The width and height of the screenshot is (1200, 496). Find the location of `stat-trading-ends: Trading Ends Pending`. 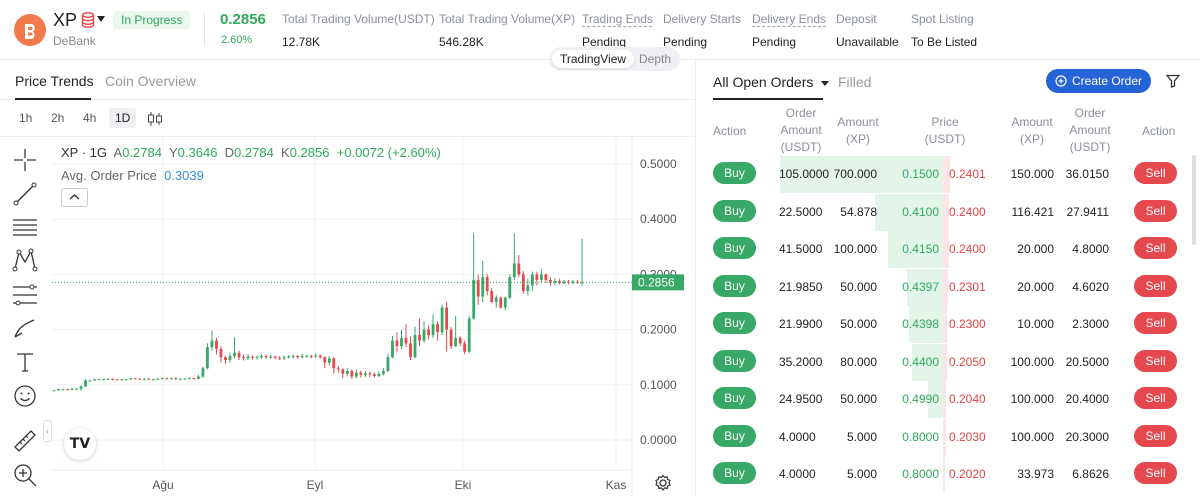

stat-trading-ends: Trading Ends Pending is located at coordinates (617, 30).